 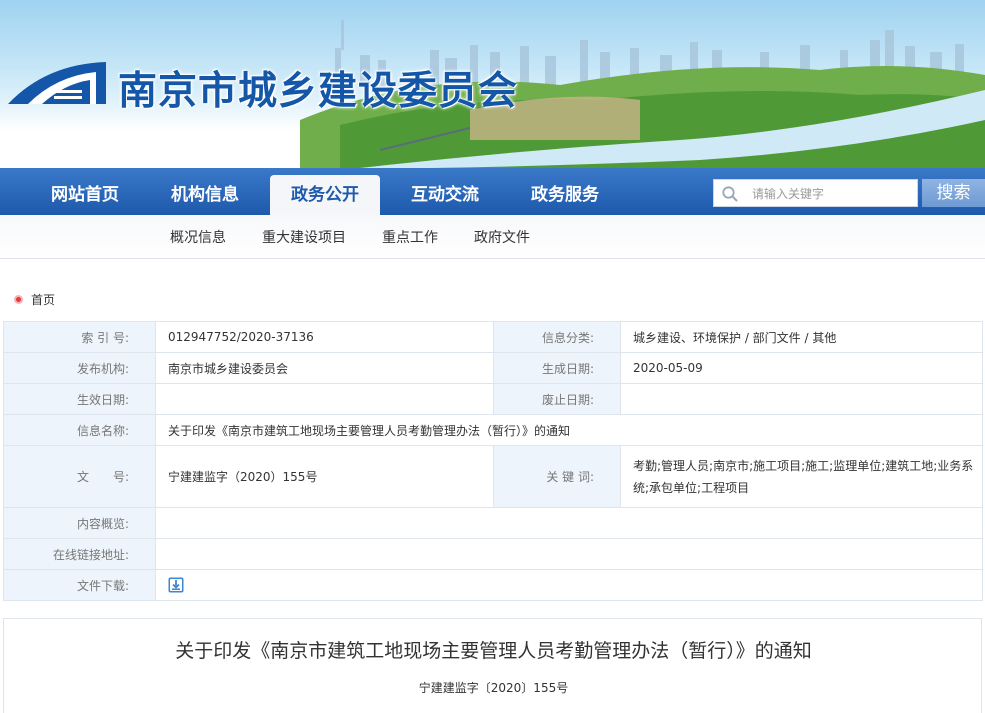 I want to click on online-link-value, so click(x=569, y=554).